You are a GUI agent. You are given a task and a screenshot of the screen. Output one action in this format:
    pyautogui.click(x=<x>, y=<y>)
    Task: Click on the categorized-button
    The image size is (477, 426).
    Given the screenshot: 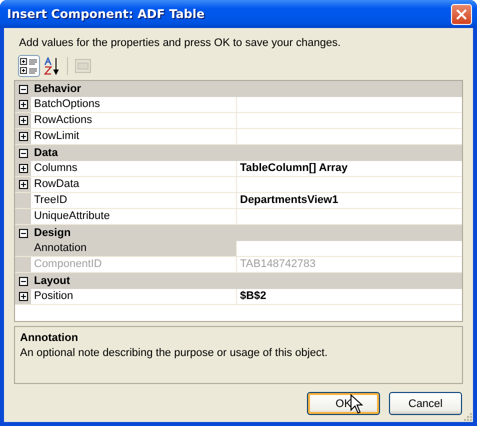 What is the action you would take?
    pyautogui.click(x=29, y=66)
    